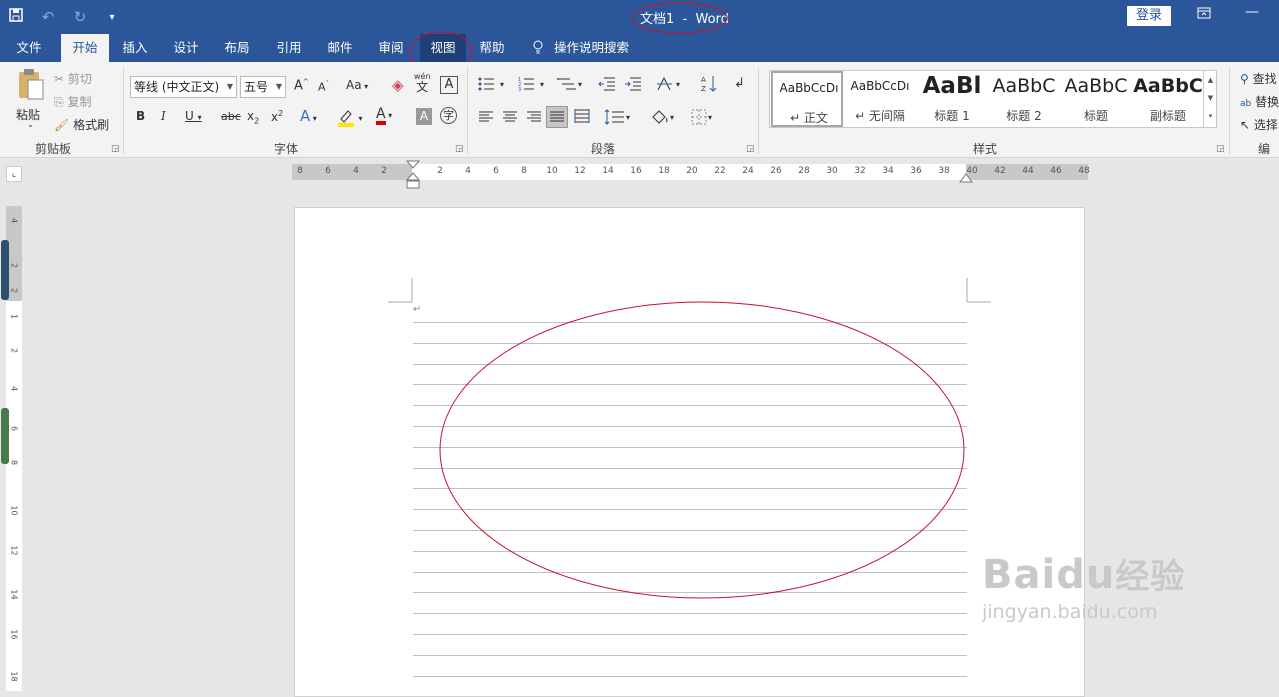 Image resolution: width=1279 pixels, height=697 pixels. What do you see at coordinates (135, 48) in the screenshot?
I see `tab-insert: 插入` at bounding box center [135, 48].